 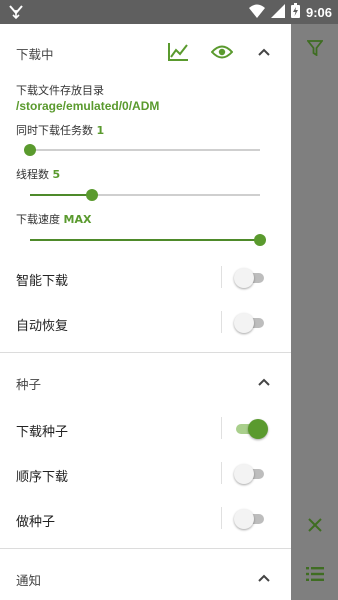 What do you see at coordinates (60, 90) in the screenshot?
I see `folder-label: 下载文件存放目录` at bounding box center [60, 90].